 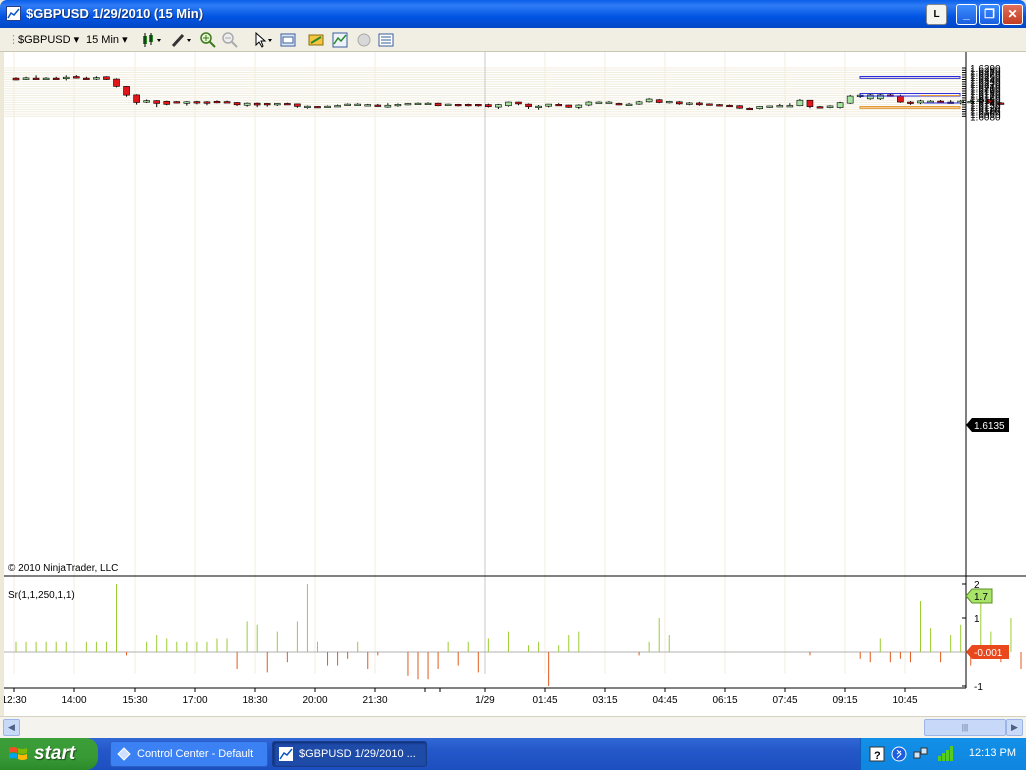 I want to click on scroll-thumb: |||, so click(x=965, y=727).